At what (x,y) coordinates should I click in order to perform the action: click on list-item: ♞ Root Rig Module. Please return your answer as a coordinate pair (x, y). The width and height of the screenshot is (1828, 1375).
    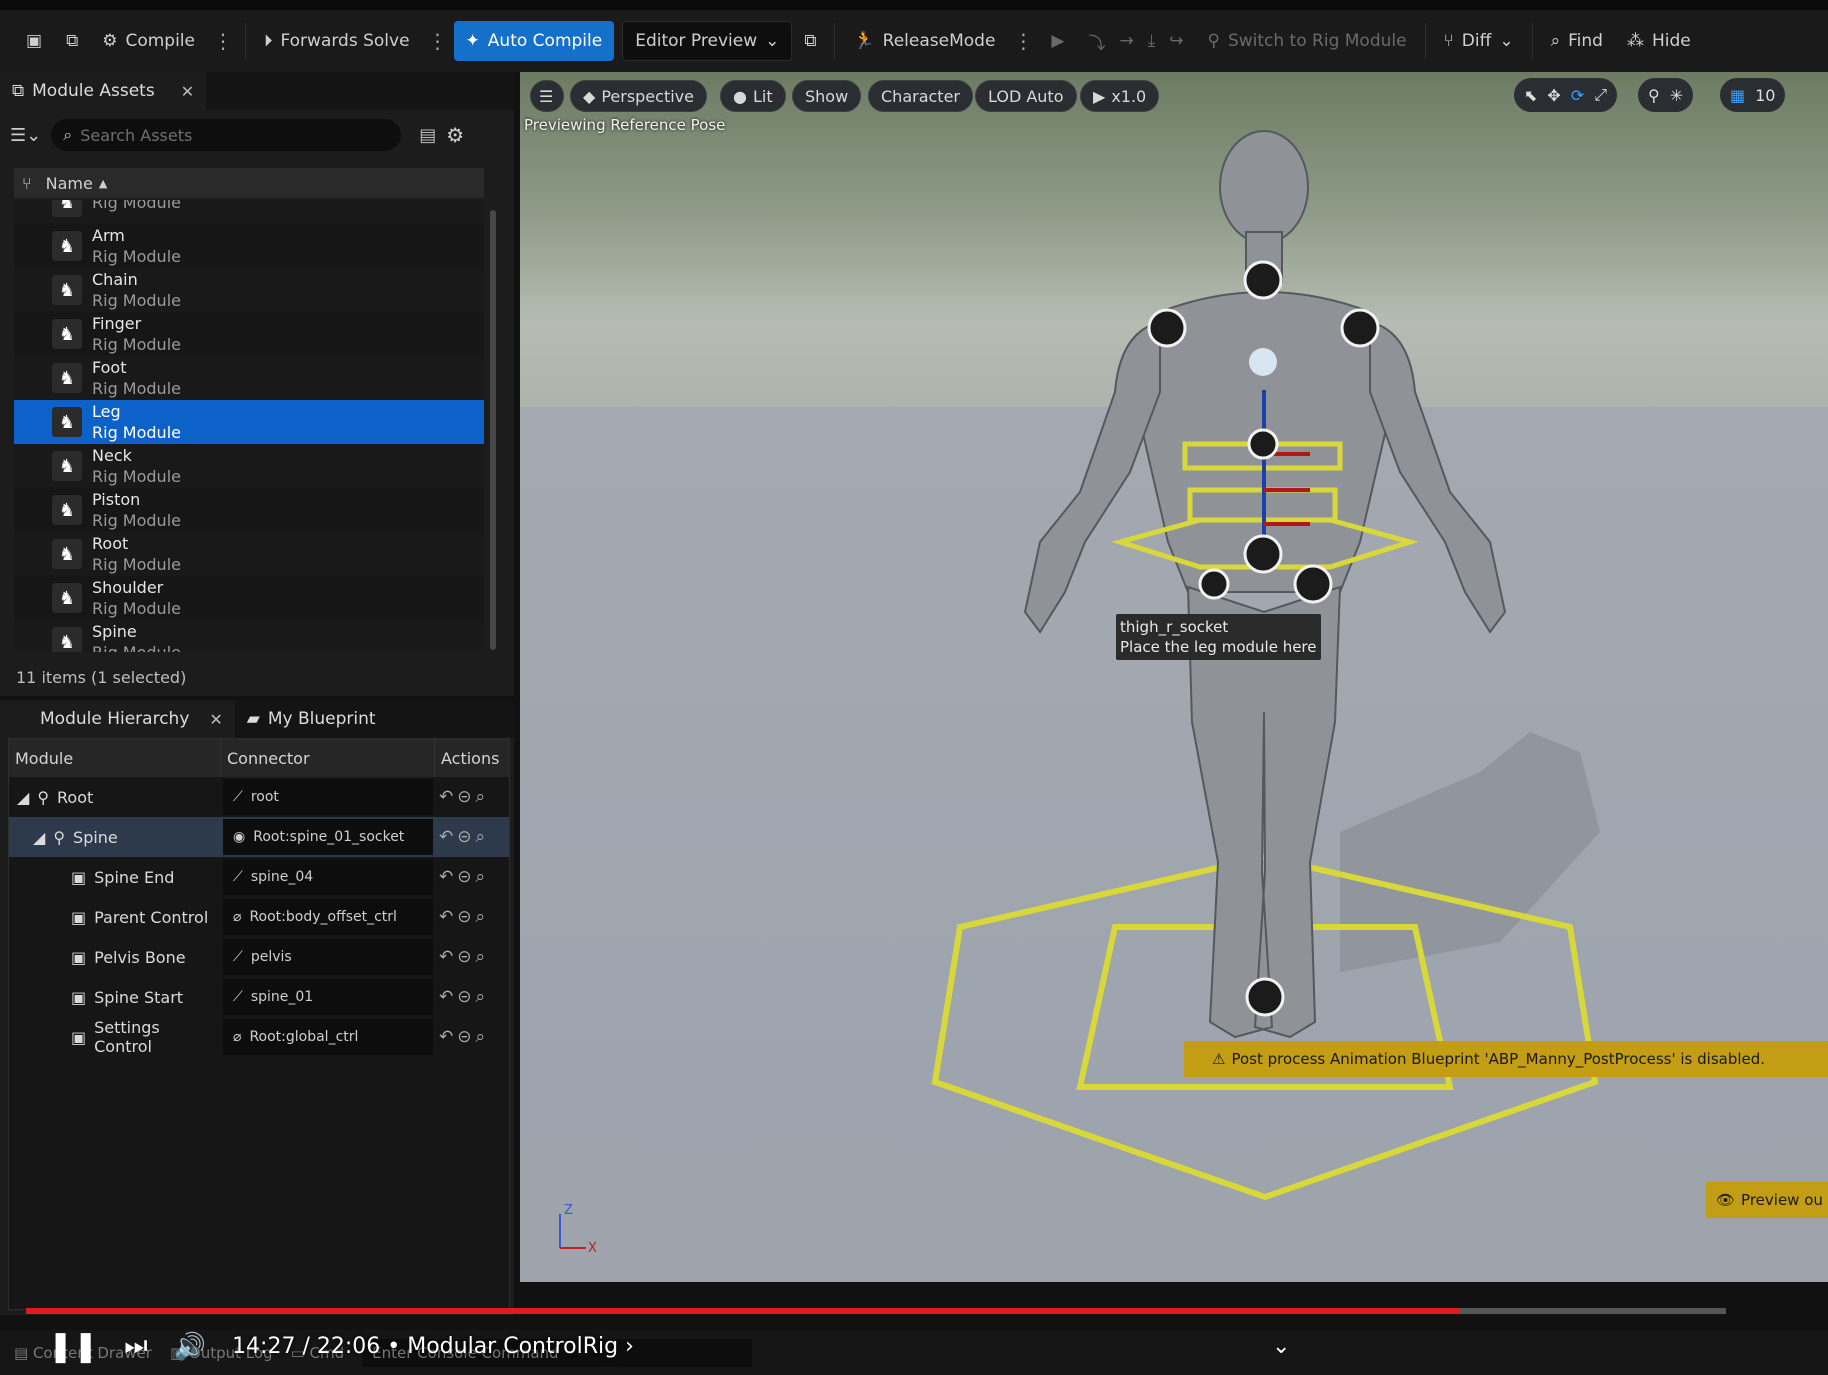
    Looking at the image, I should click on (249, 554).